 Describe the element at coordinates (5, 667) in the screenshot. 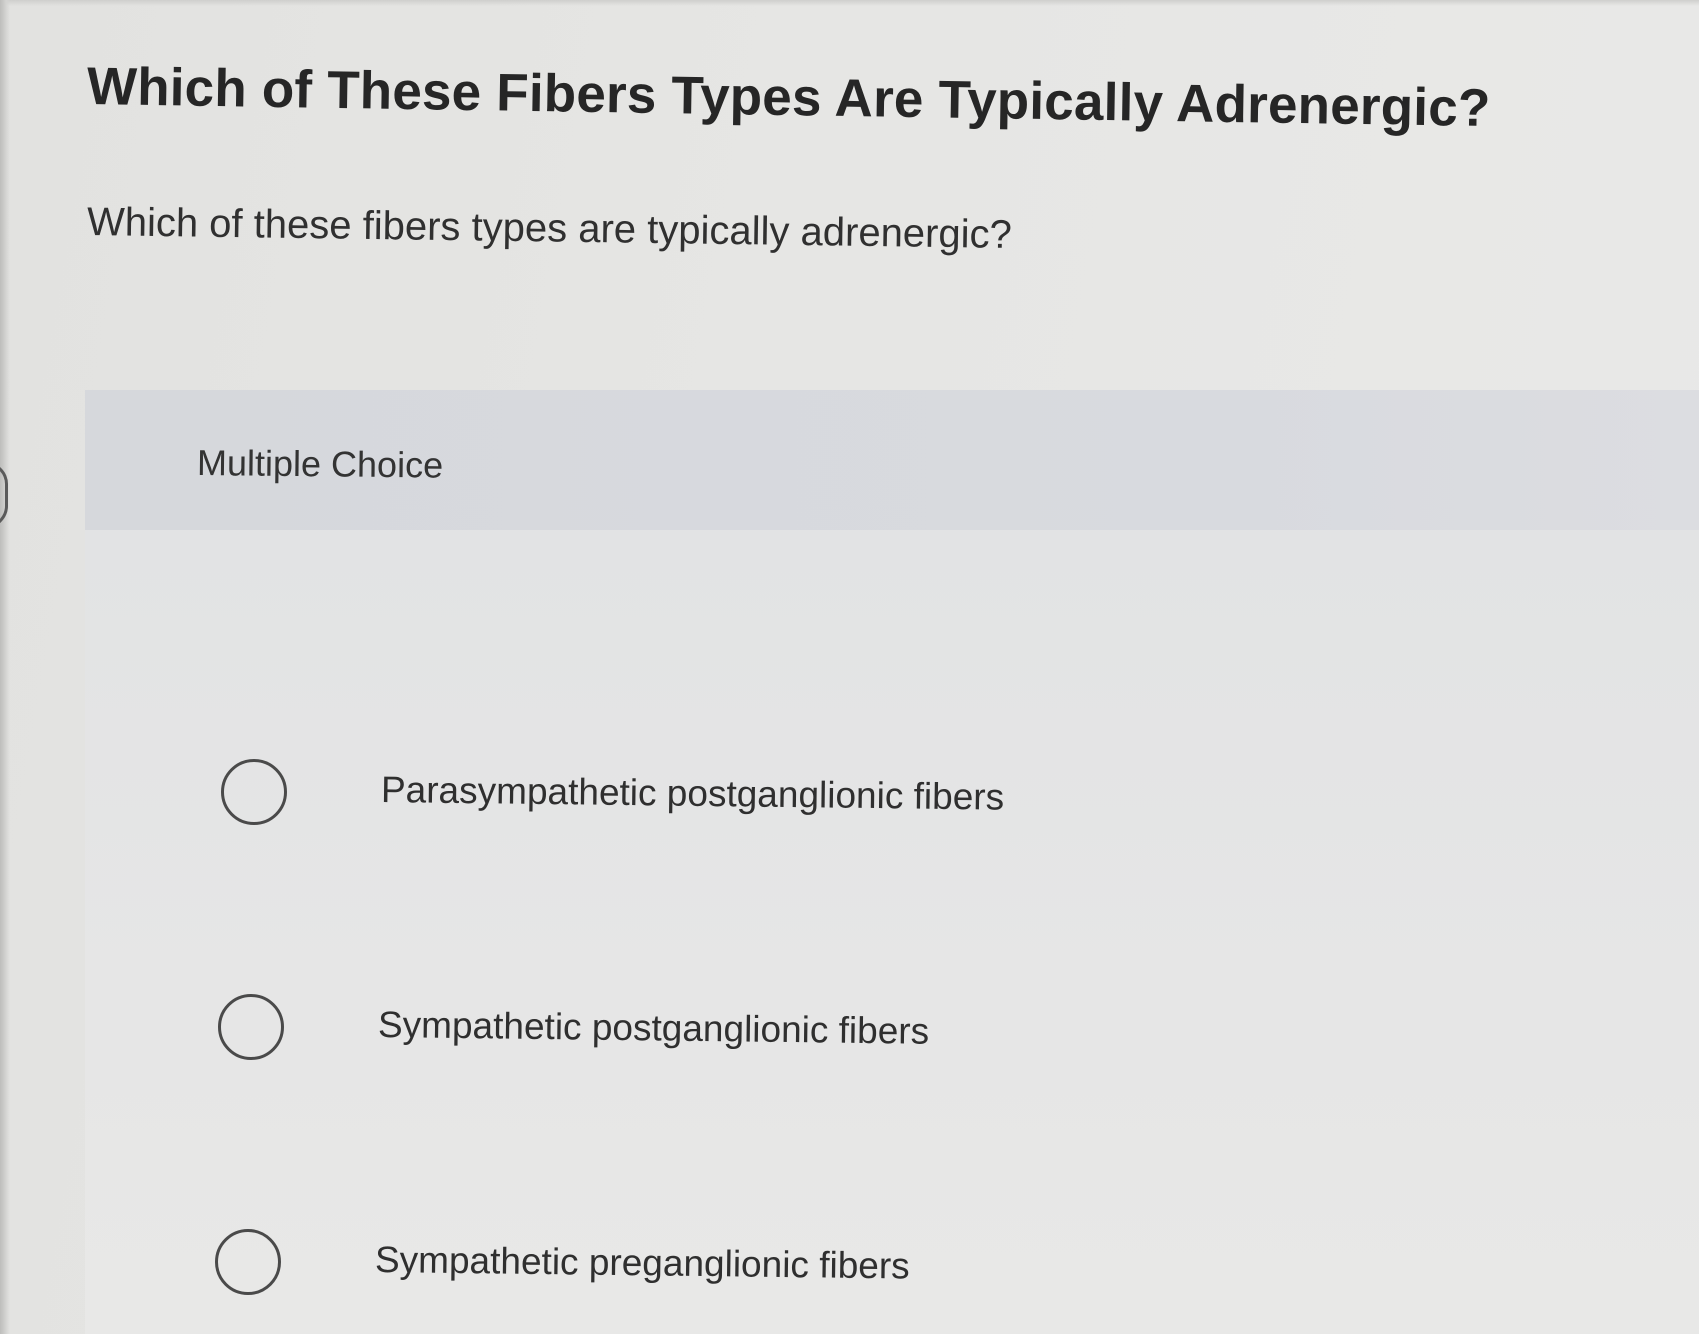

I see `screen-bezel-left` at that location.